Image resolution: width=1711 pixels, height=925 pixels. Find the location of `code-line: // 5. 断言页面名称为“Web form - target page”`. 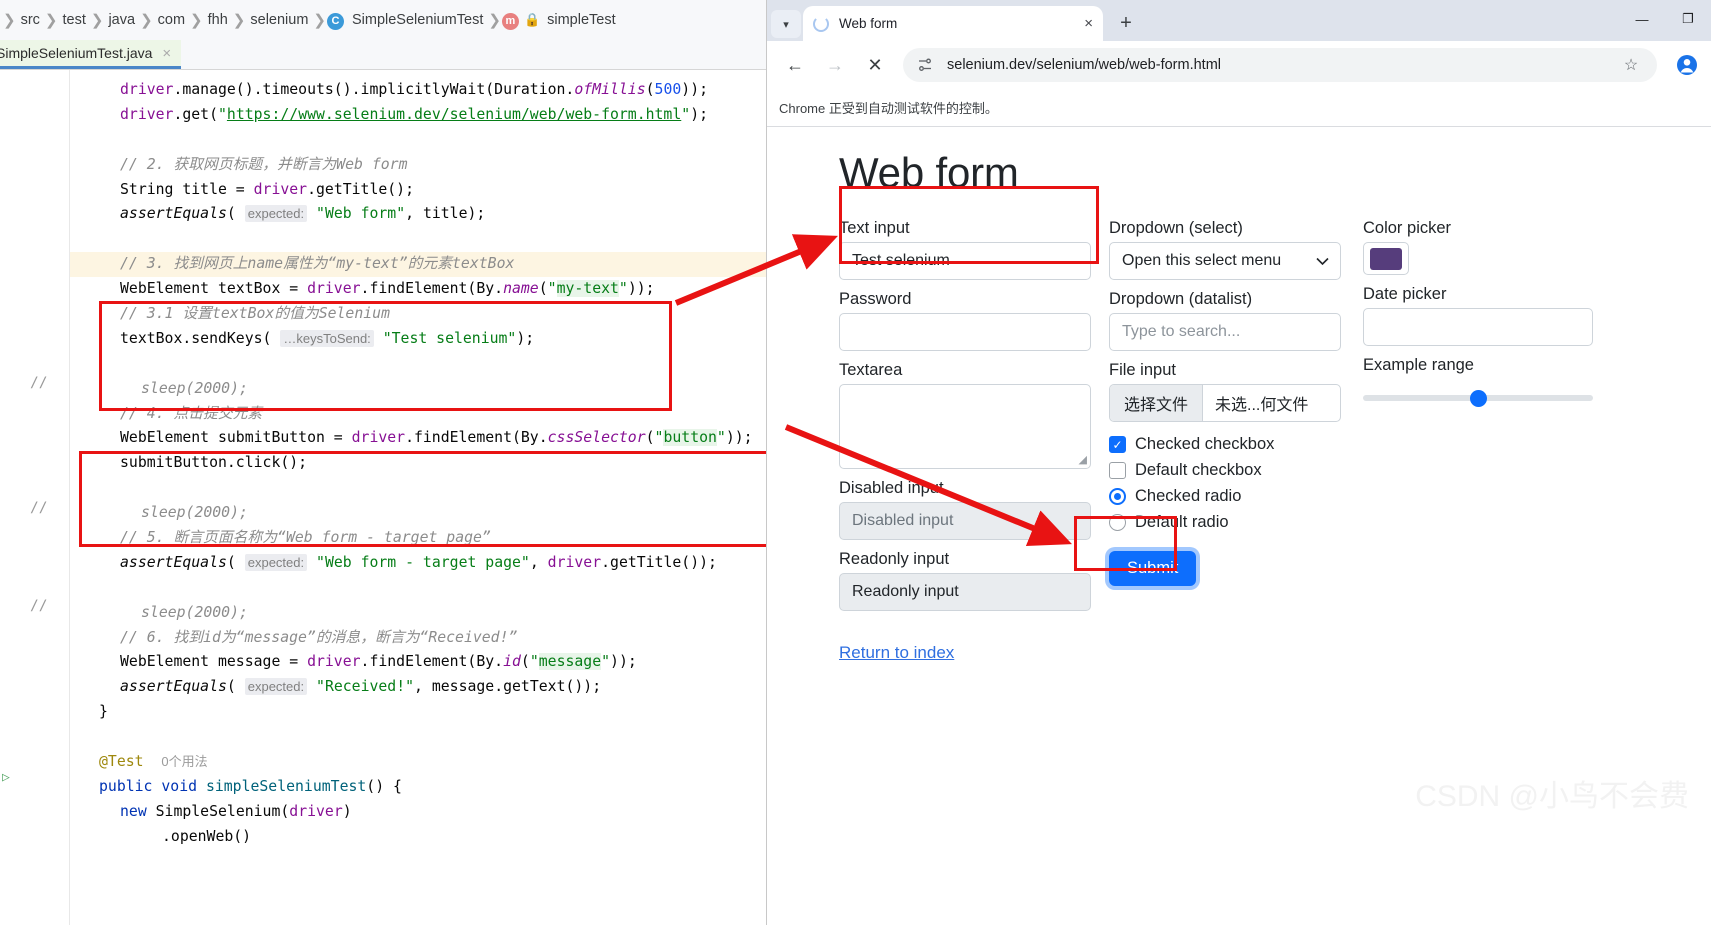

code-line: // 5. 断言页面名称为“Web form - target page” is located at coordinates (418, 538).